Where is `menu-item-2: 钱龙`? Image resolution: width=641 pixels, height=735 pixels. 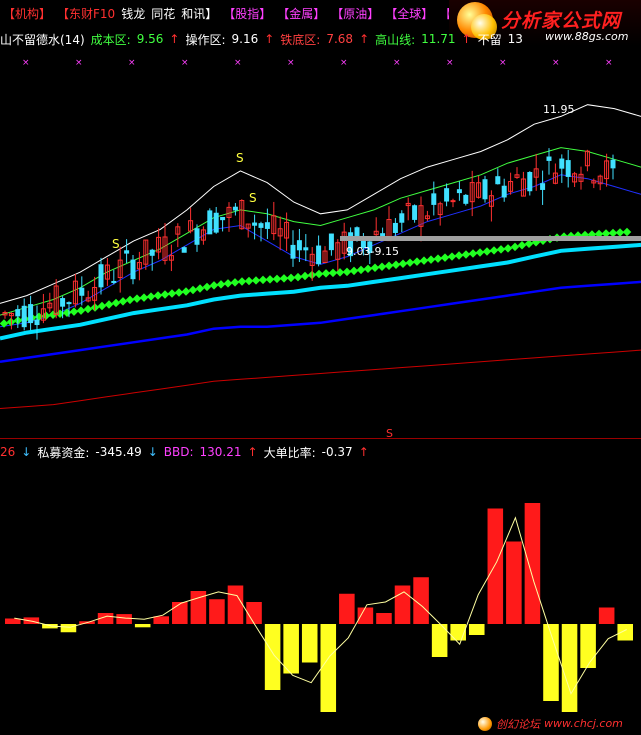 menu-item-2: 钱龙 is located at coordinates (133, 14).